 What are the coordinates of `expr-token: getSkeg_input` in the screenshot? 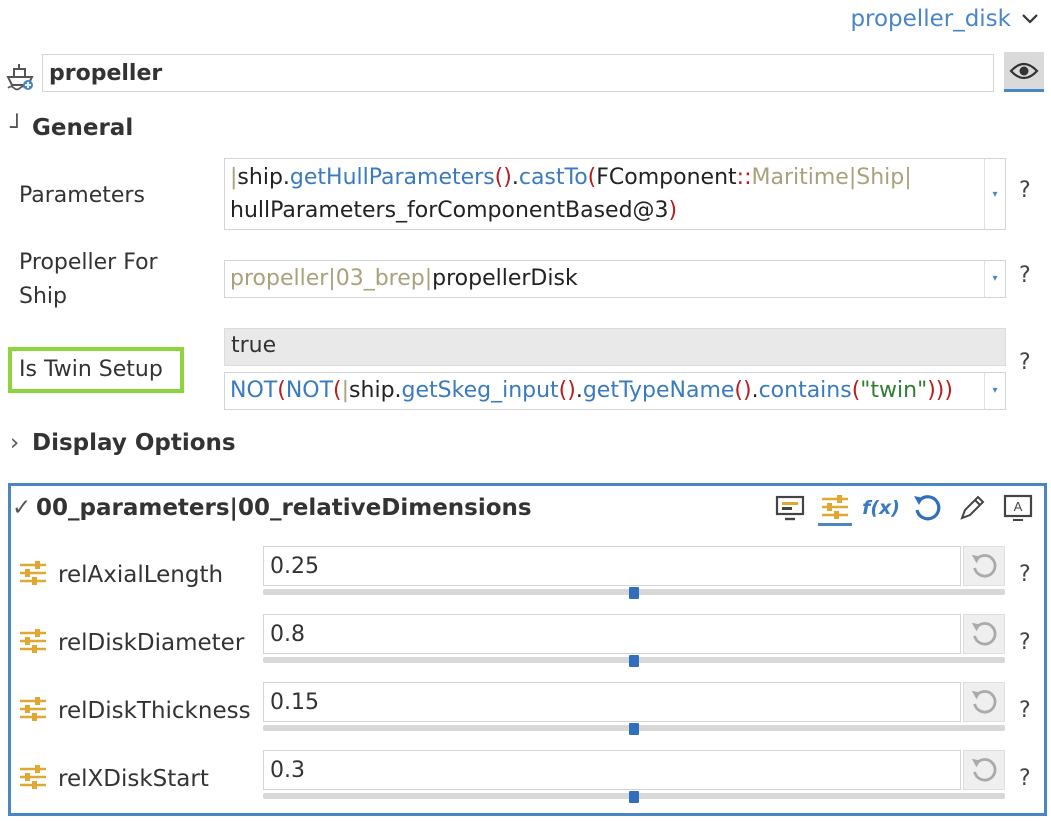 It's located at (480, 390).